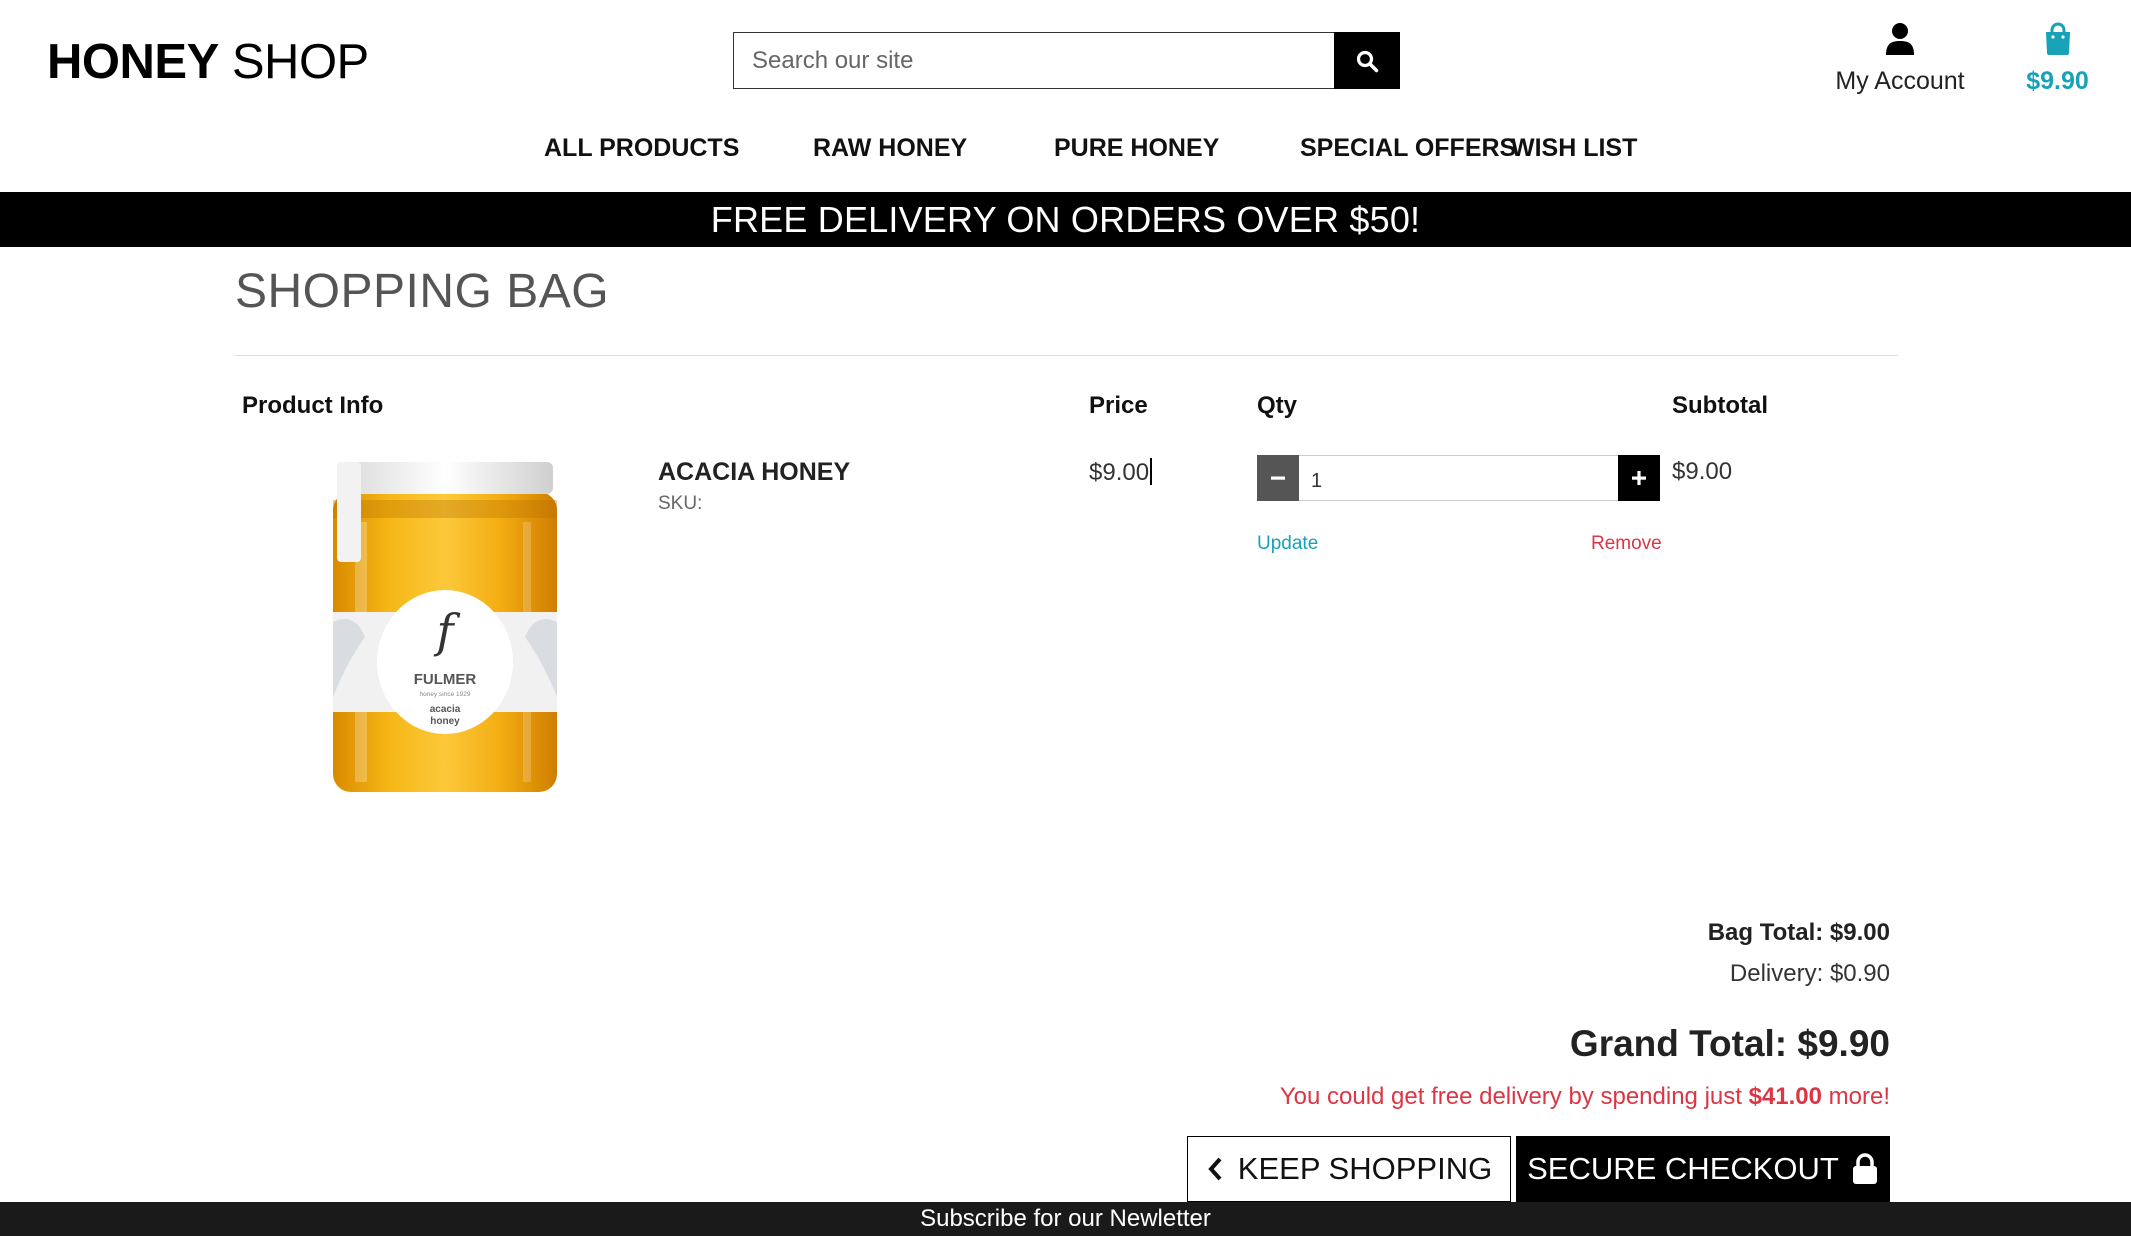 The image size is (2131, 1236). I want to click on product-name: ACACIA HONEY, so click(754, 472).